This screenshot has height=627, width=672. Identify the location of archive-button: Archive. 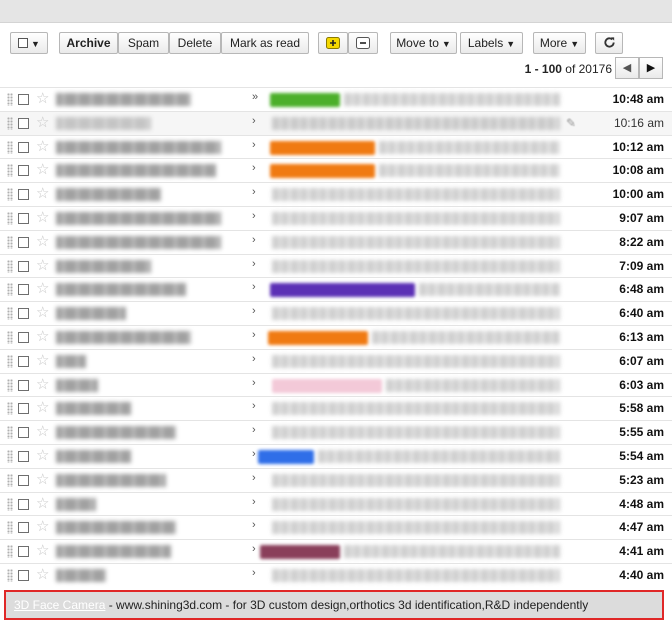
(88, 43).